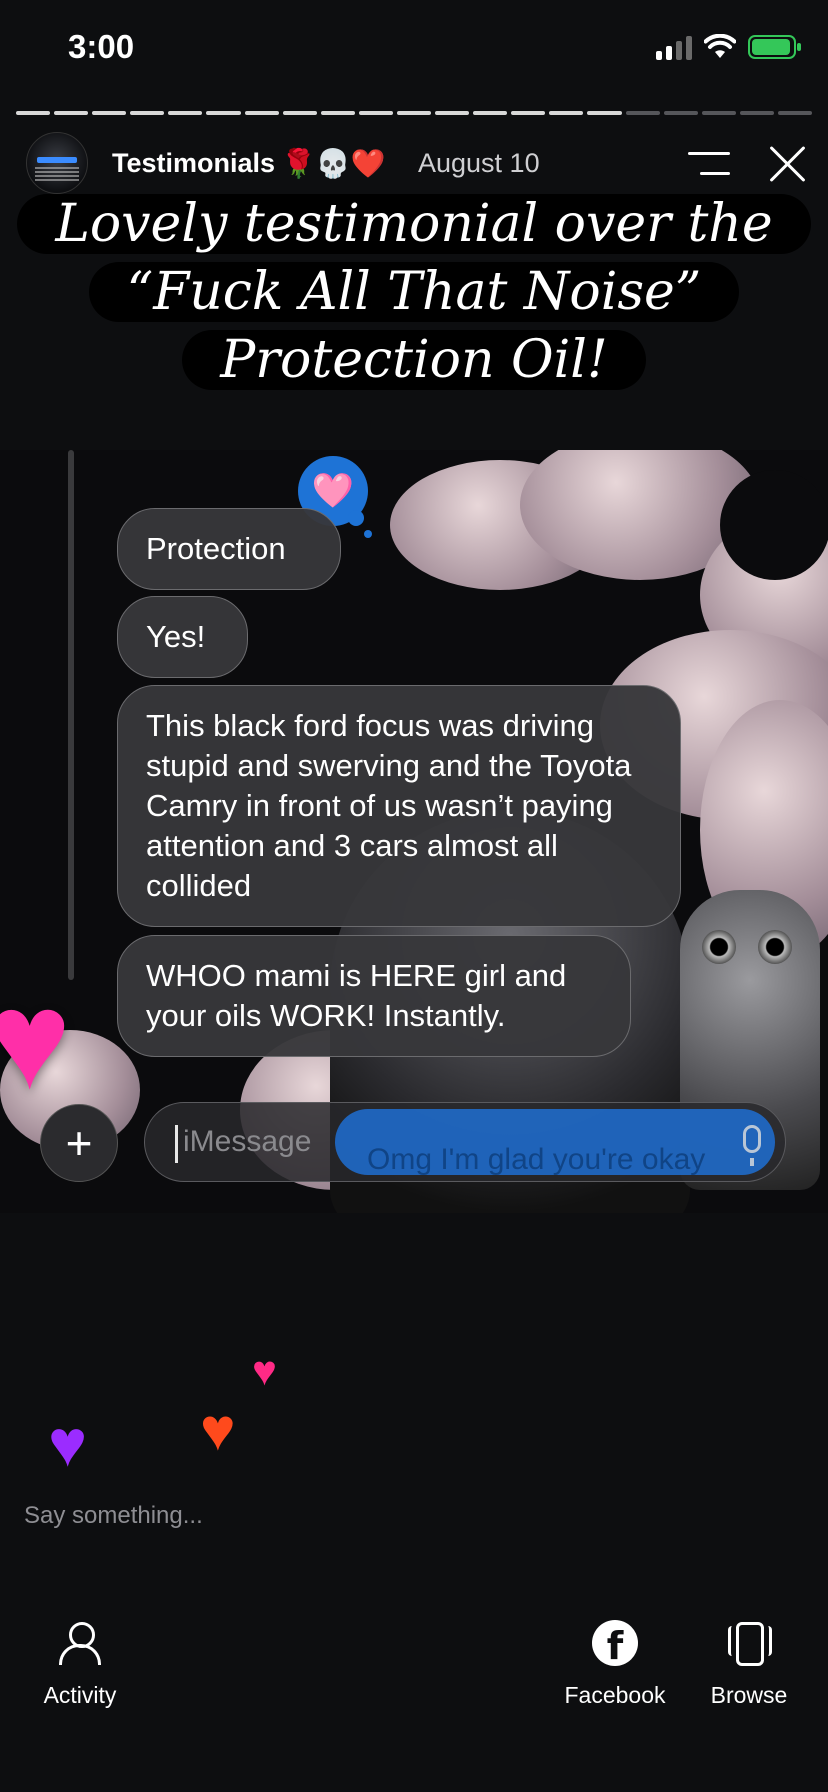 The width and height of the screenshot is (828, 1792). What do you see at coordinates (720, 46) in the screenshot?
I see `wifi-icon` at bounding box center [720, 46].